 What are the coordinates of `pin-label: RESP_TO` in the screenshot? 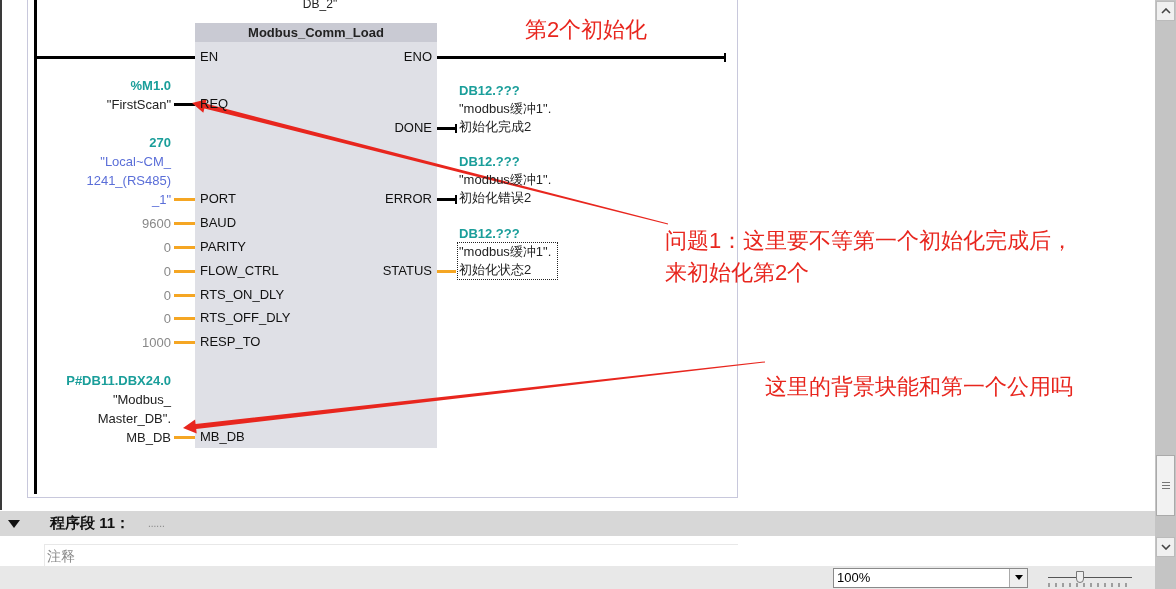 It's located at (230, 342).